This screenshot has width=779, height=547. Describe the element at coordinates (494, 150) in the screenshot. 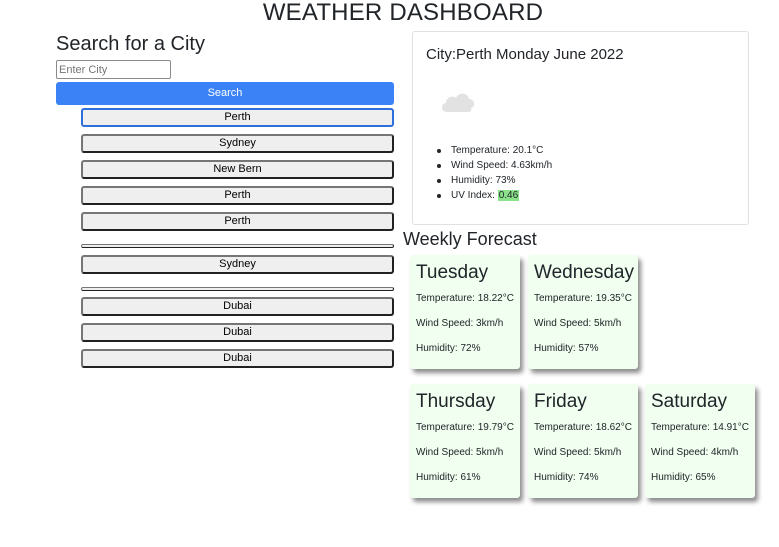

I see `current-temperature: Temperature: 20.1°C` at that location.